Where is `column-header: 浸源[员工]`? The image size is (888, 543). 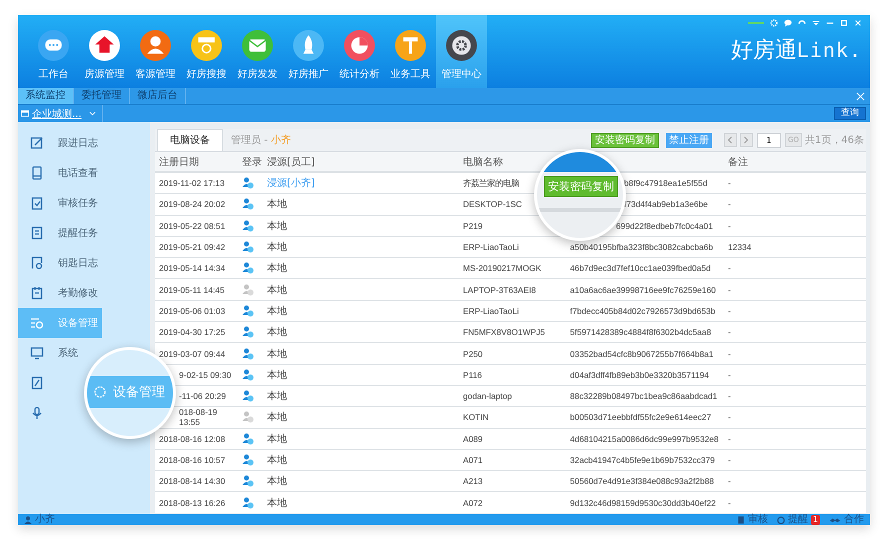
column-header: 浸源[员工] is located at coordinates (291, 162).